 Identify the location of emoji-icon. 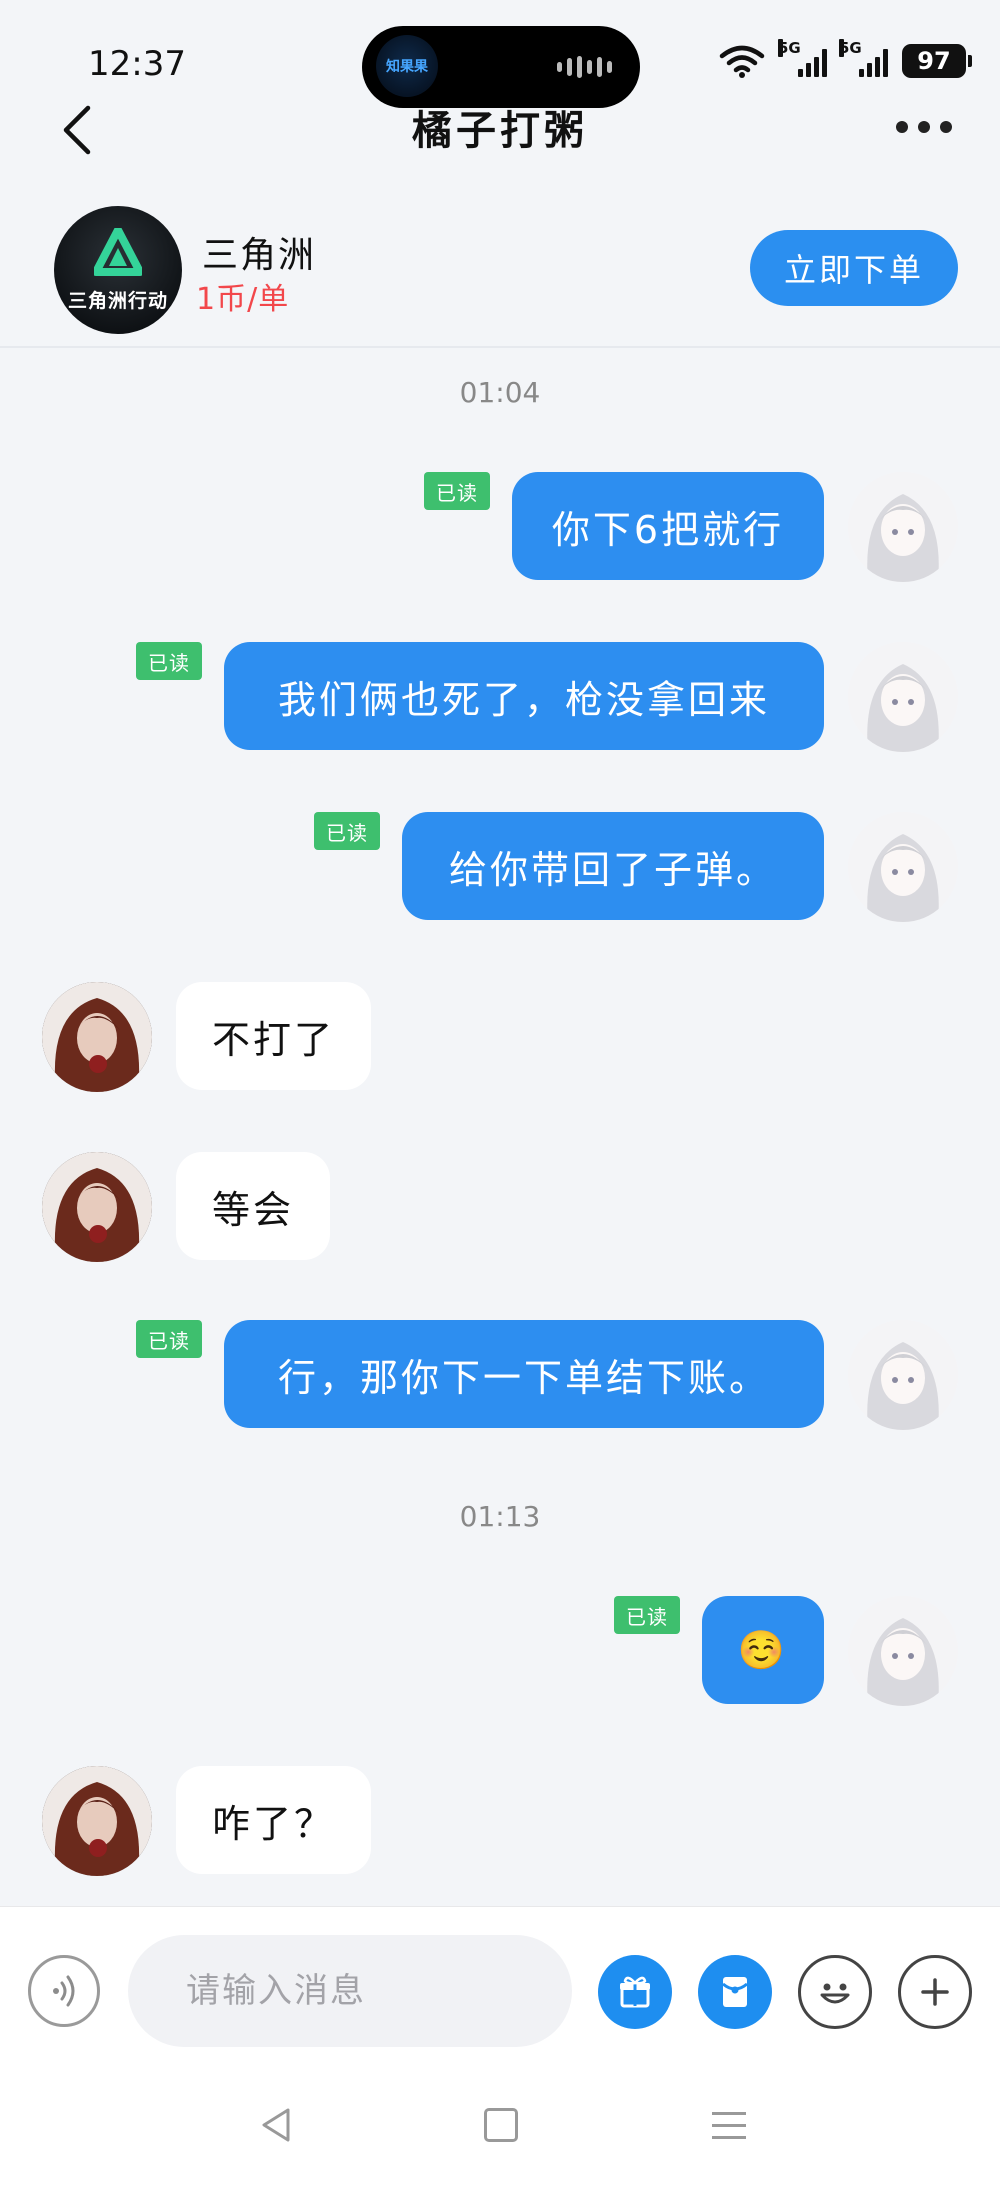
(835, 1992).